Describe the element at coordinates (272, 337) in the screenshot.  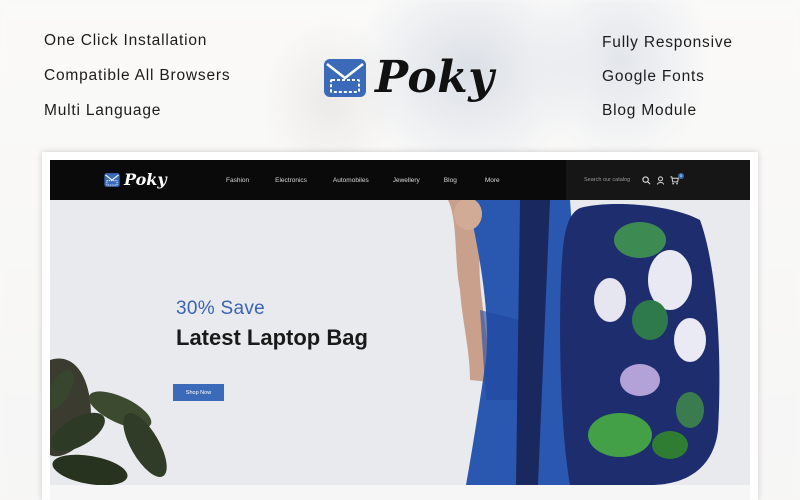
I see `hero-title: Latest Laptop Bag` at that location.